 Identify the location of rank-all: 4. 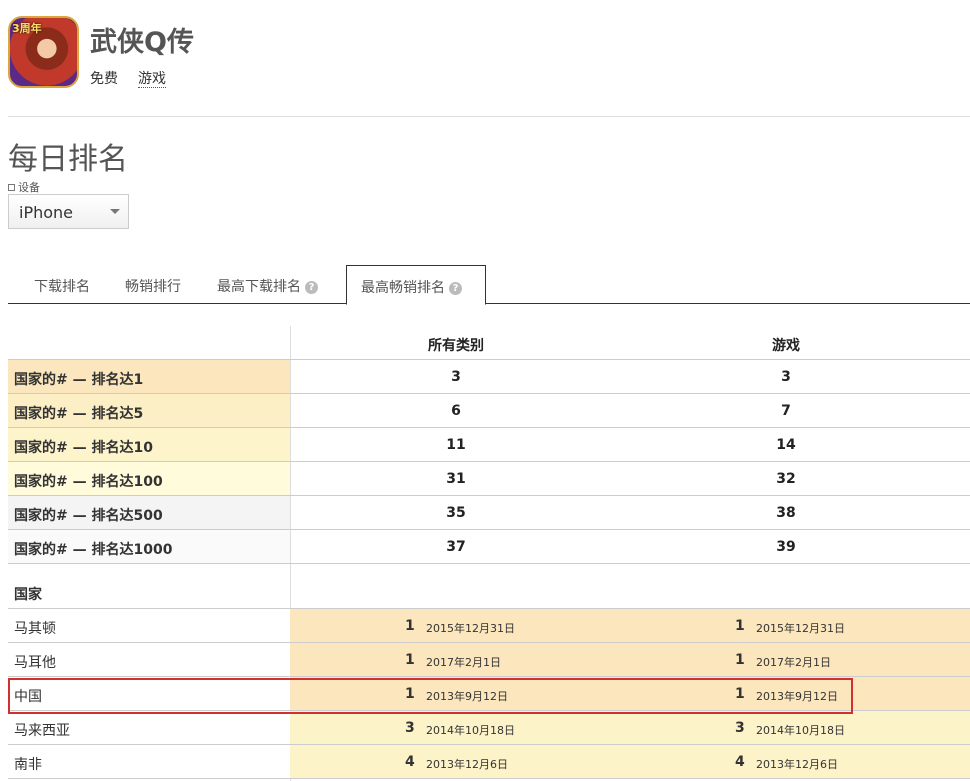
(410, 762).